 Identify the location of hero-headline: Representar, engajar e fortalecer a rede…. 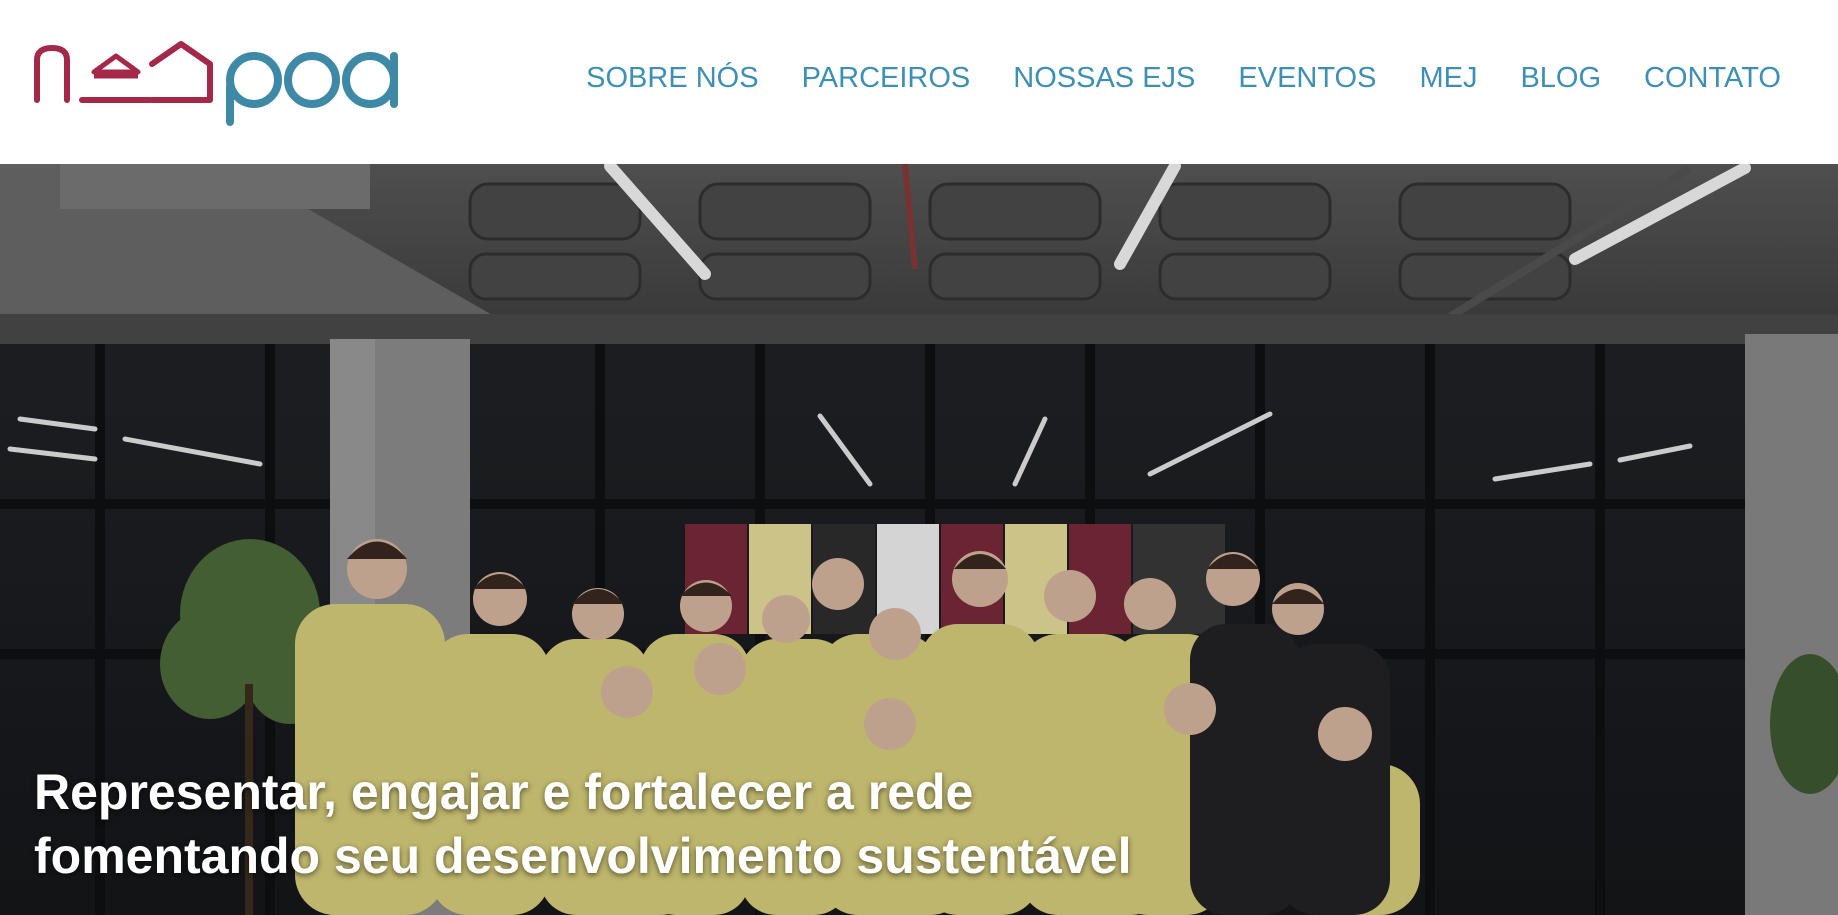
(583, 824).